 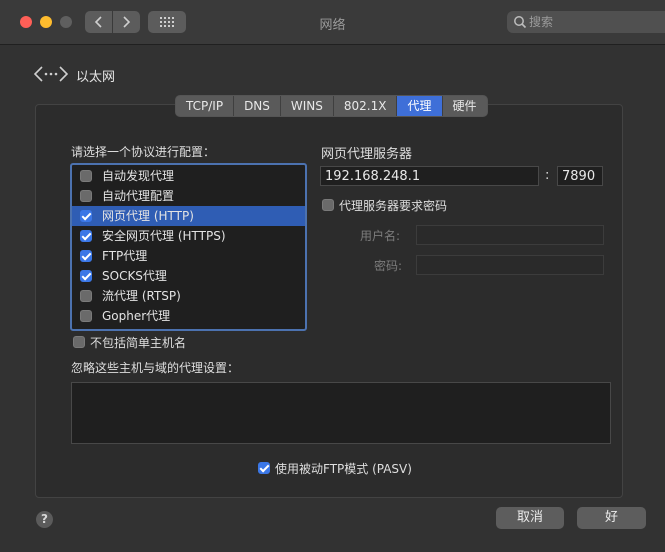 I want to click on protocol-label: SOCKS代理, so click(x=134, y=276).